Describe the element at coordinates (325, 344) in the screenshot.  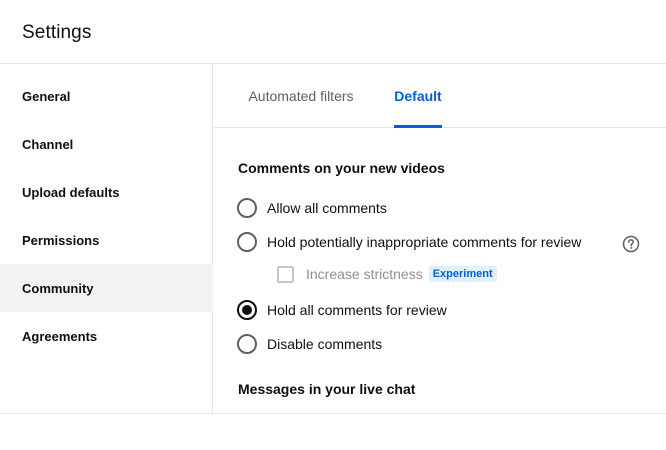
I see `radio-label: Disable comments` at that location.